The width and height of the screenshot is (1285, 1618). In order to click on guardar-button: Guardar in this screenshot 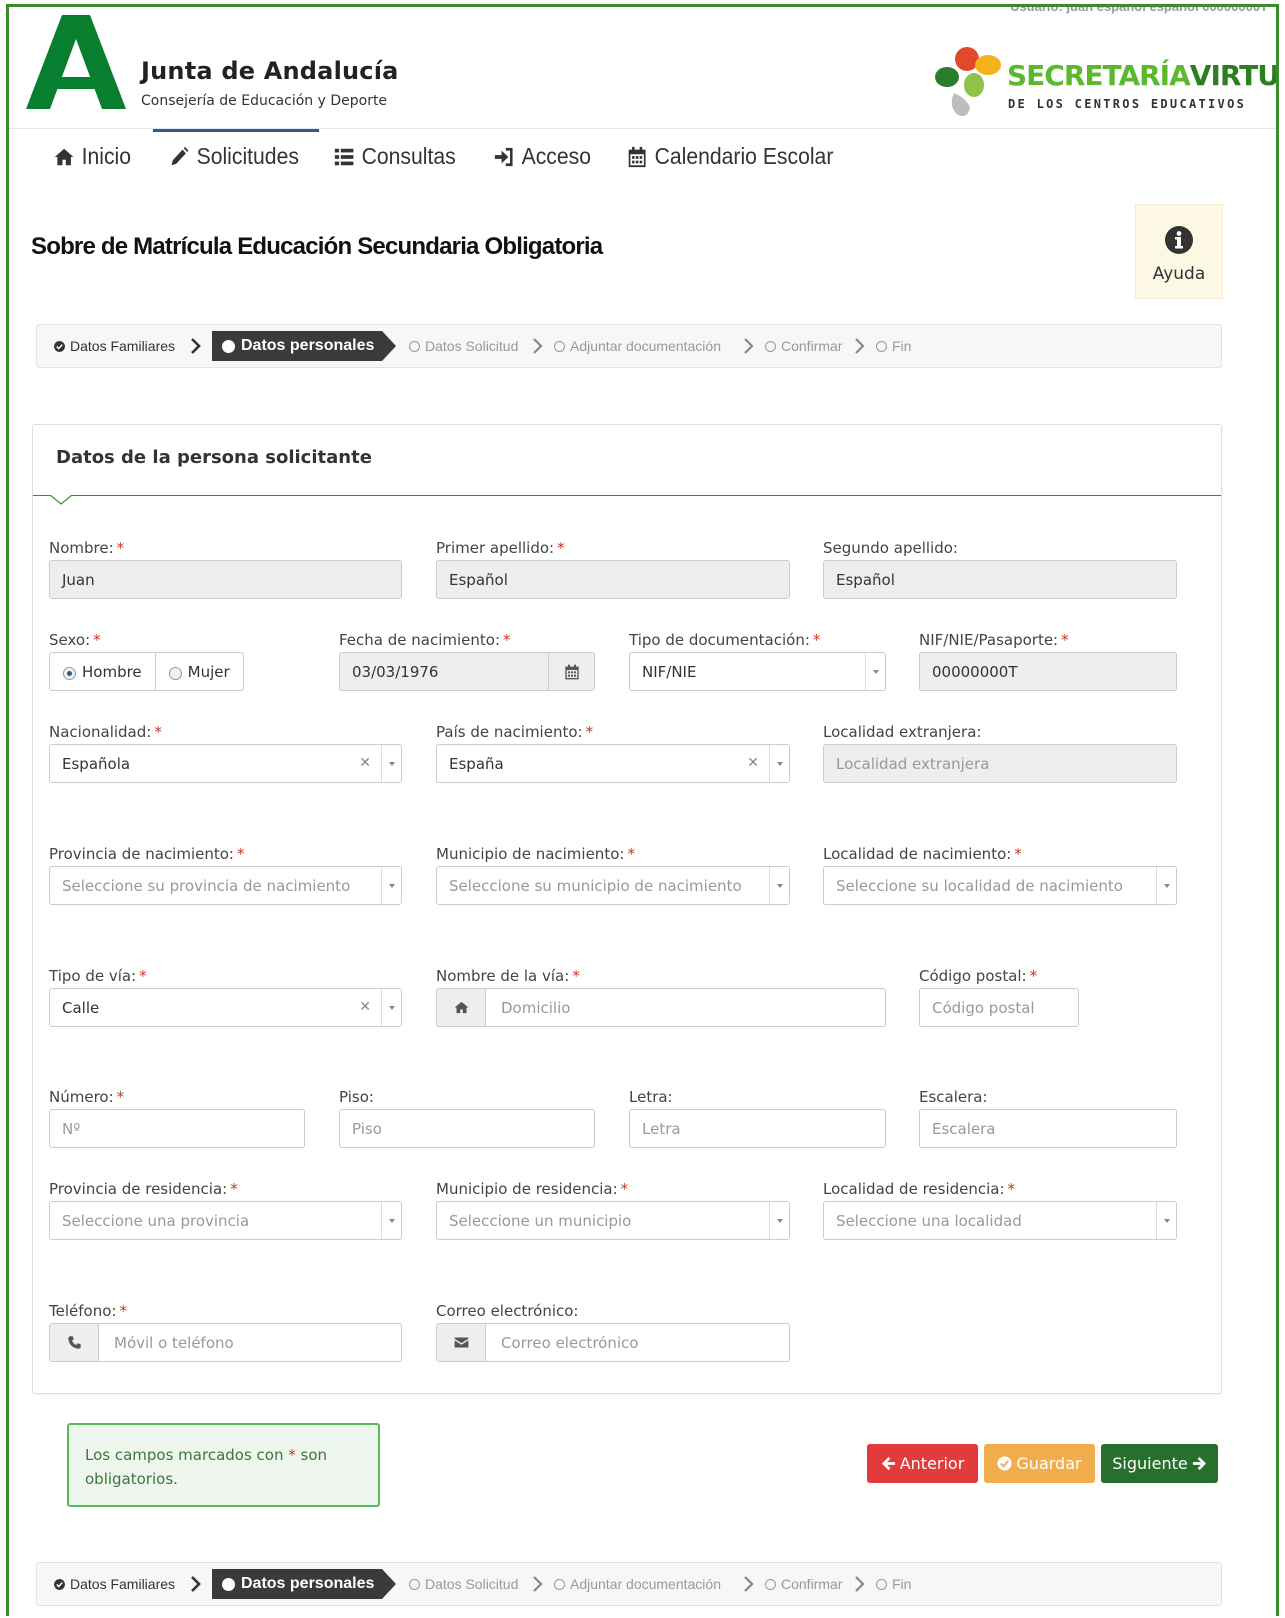, I will do `click(1039, 1463)`.